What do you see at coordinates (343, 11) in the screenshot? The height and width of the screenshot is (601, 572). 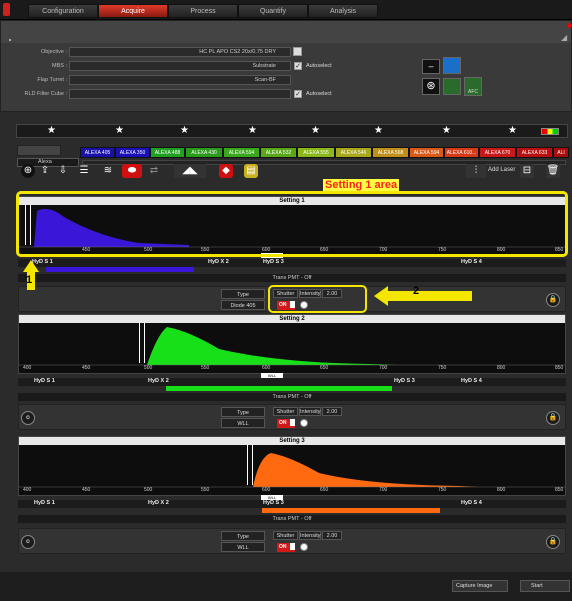 I see `tab-analysis: Analysis` at bounding box center [343, 11].